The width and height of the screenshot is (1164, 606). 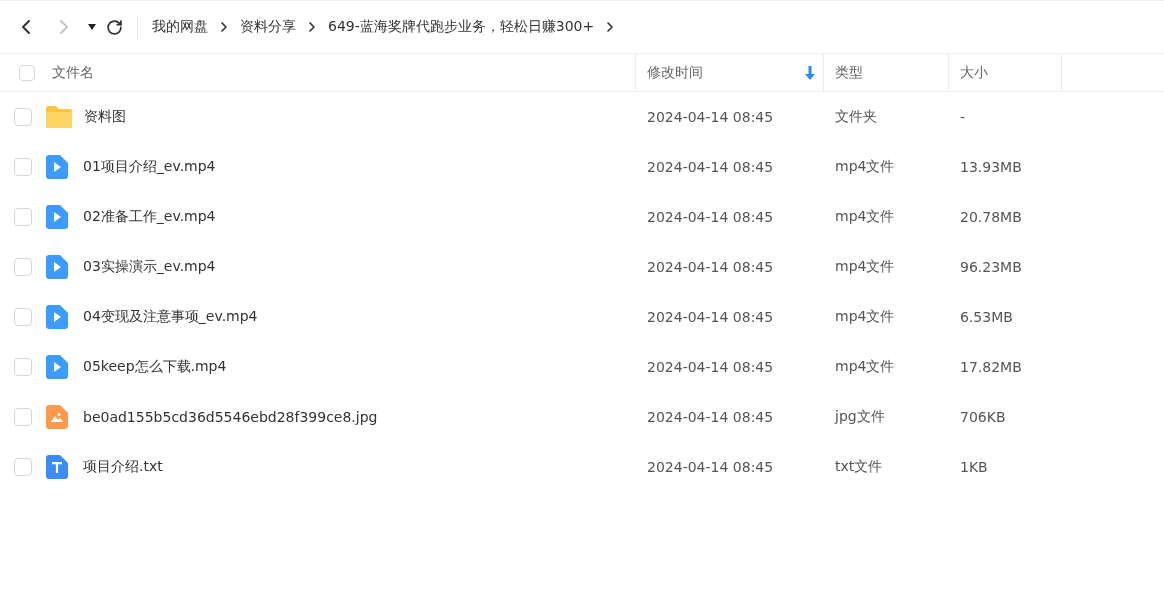 I want to click on column-label: 文件名, so click(x=73, y=72).